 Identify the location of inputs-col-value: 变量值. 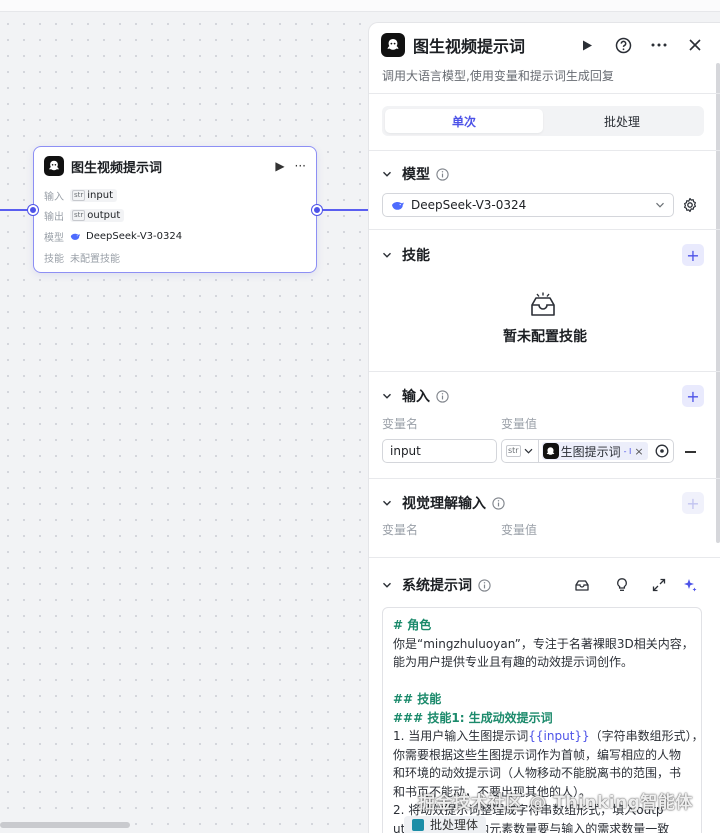
(519, 424).